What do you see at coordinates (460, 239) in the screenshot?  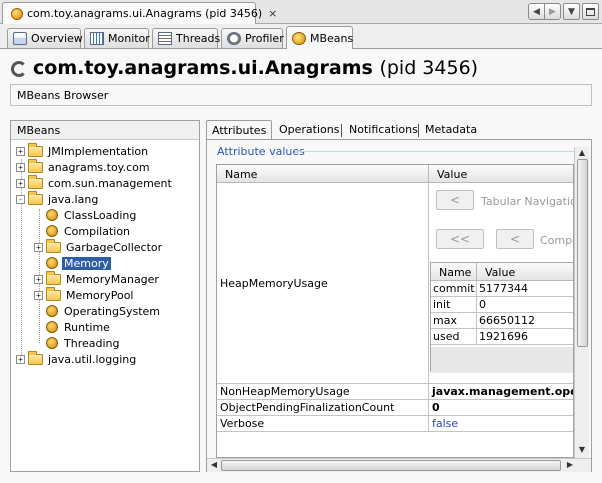 I see `first-button: <<` at bounding box center [460, 239].